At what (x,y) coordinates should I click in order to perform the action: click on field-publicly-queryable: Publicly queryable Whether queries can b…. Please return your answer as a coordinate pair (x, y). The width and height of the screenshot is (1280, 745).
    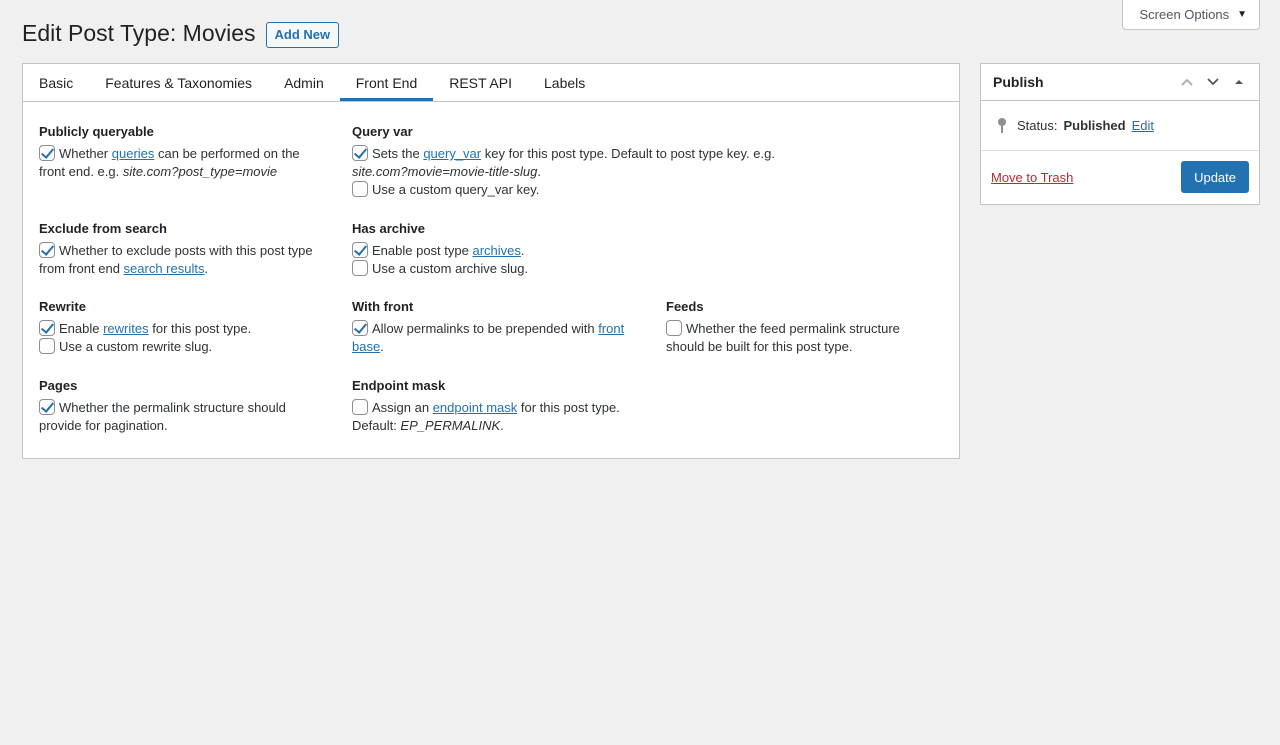
    Looking at the image, I should click on (179, 152).